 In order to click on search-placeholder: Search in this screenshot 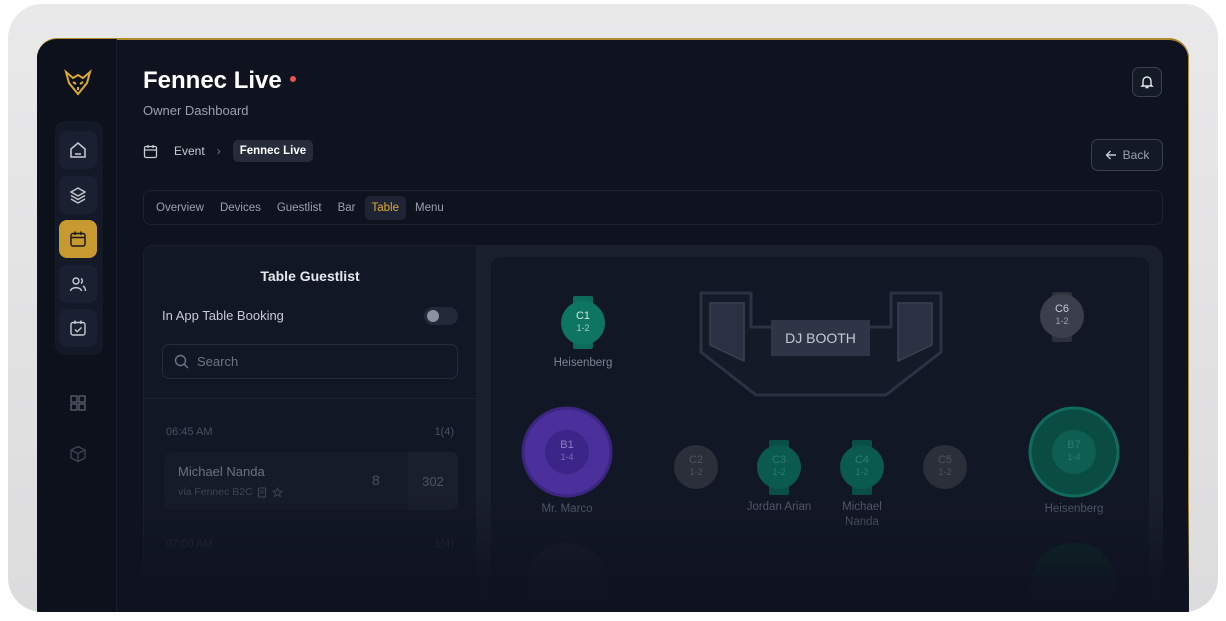, I will do `click(218, 361)`.